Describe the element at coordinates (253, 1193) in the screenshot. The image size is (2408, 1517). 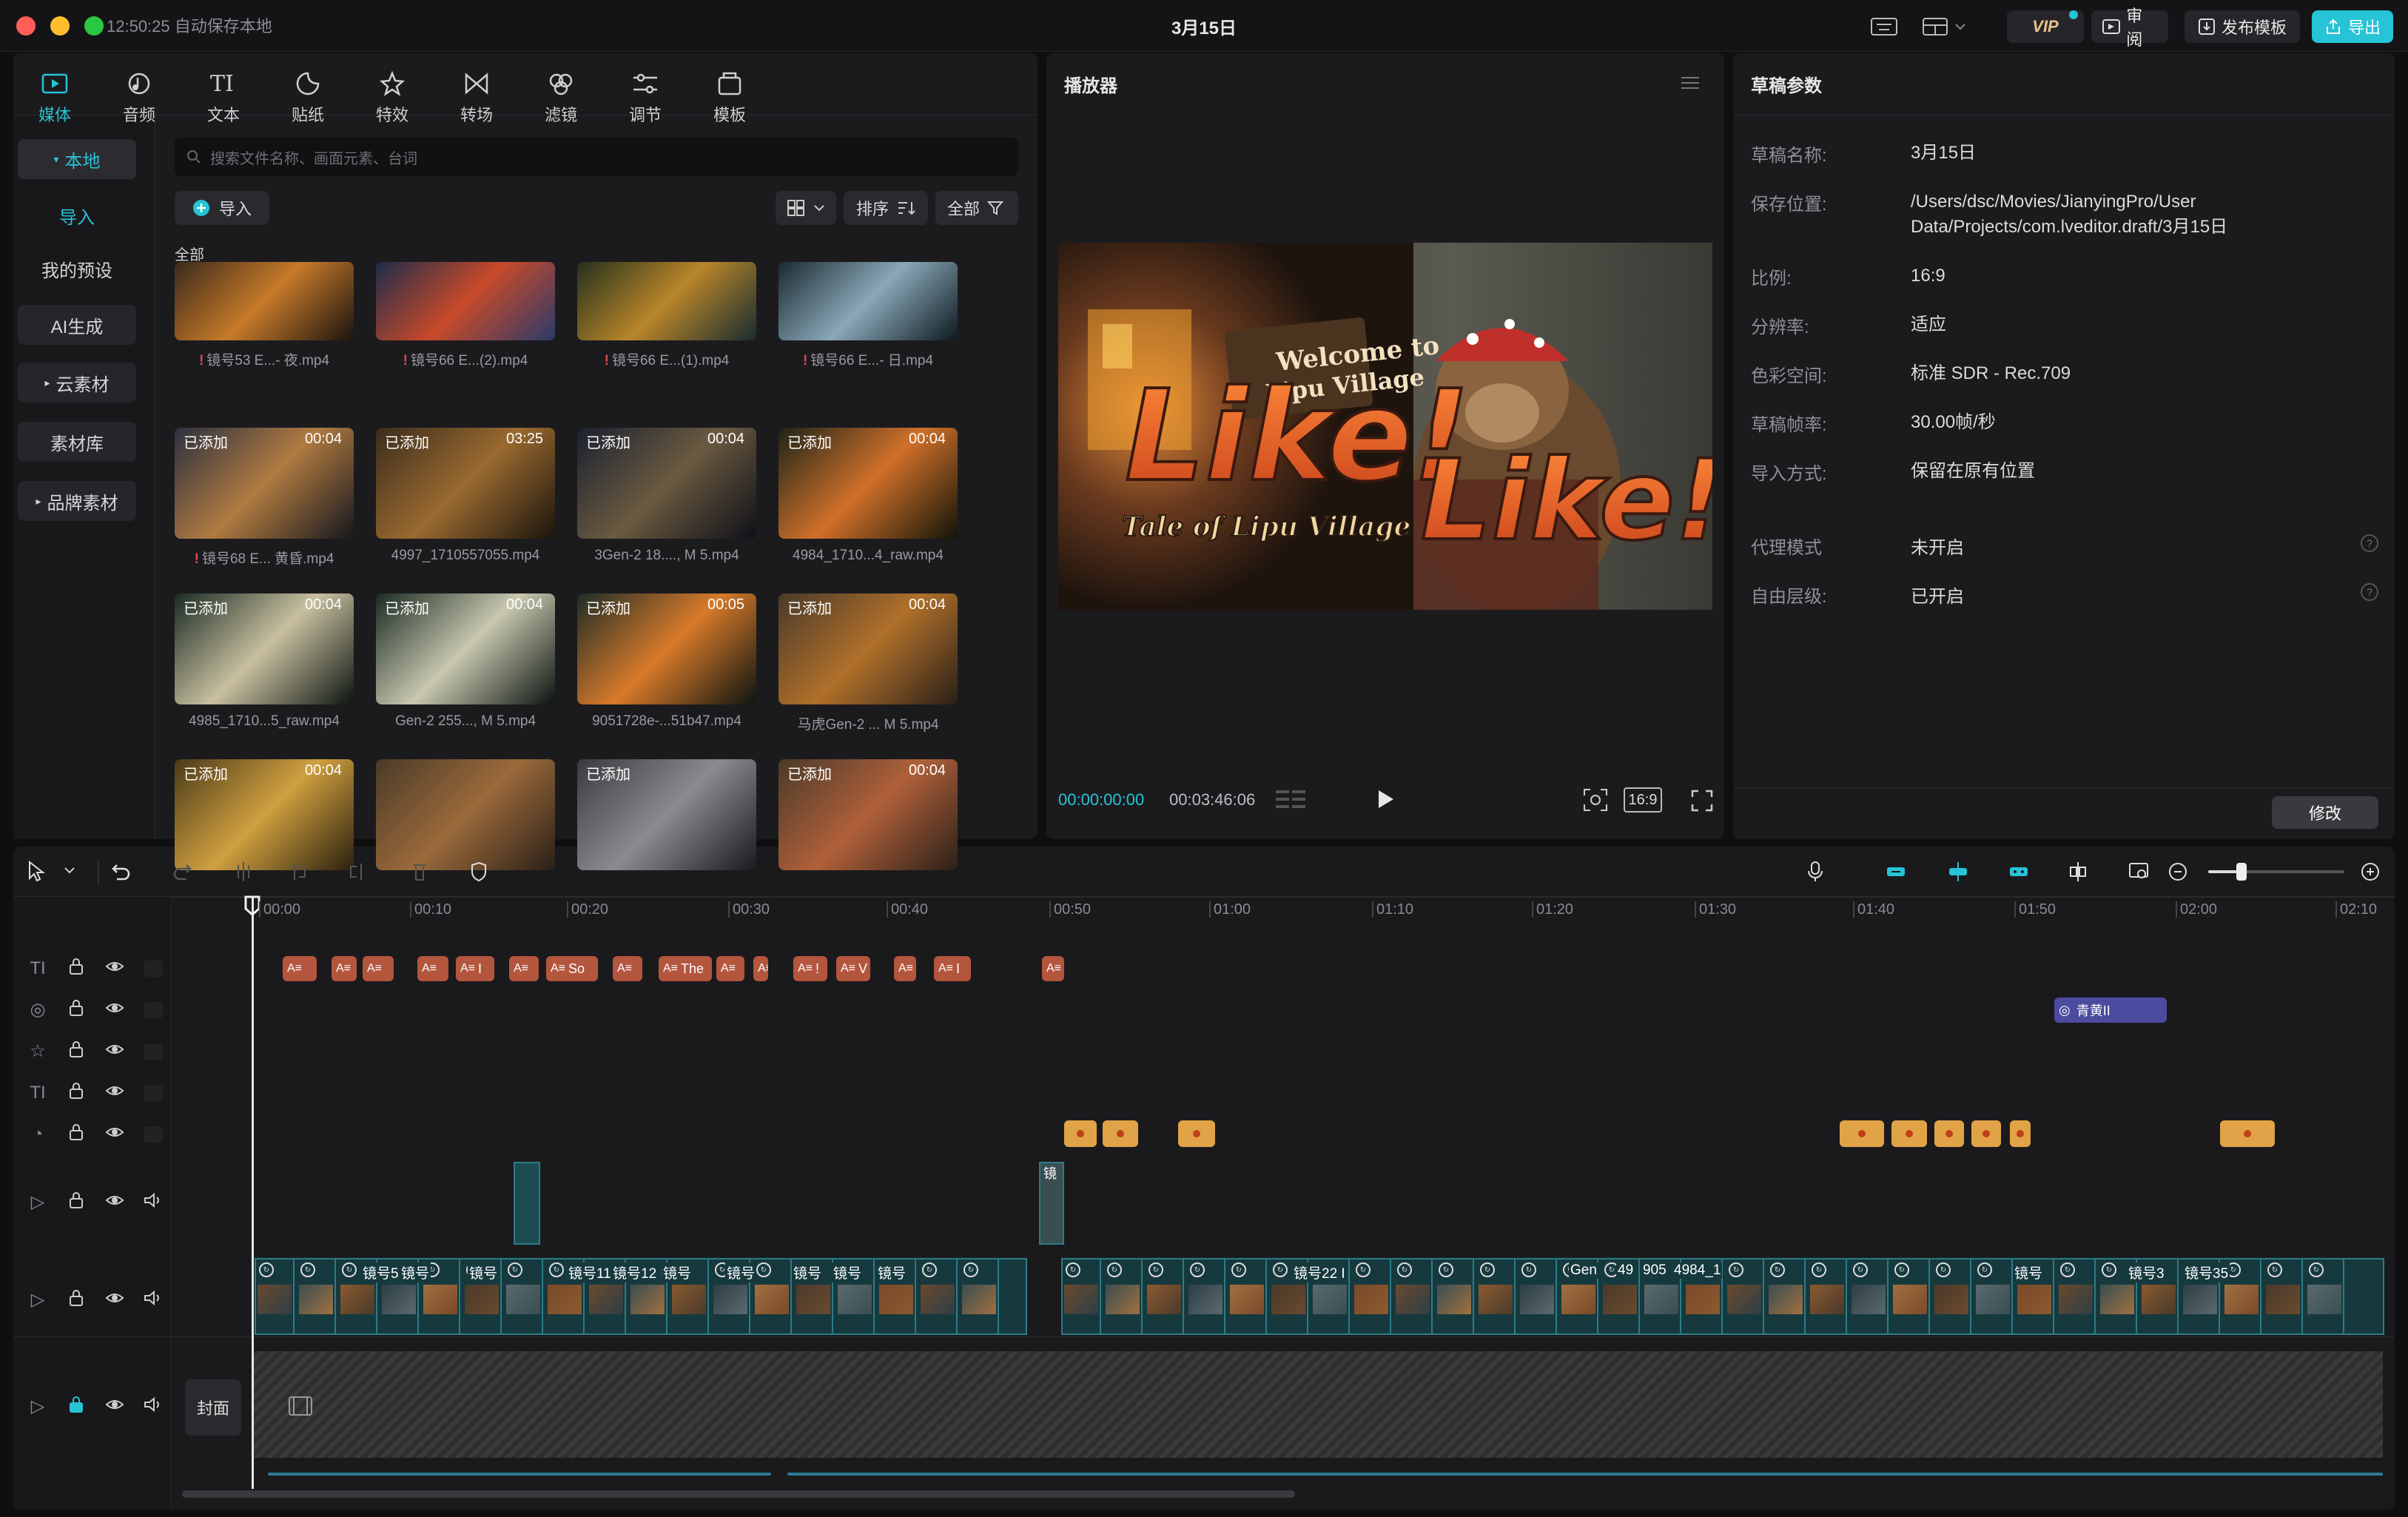
I see `playhead-line` at that location.